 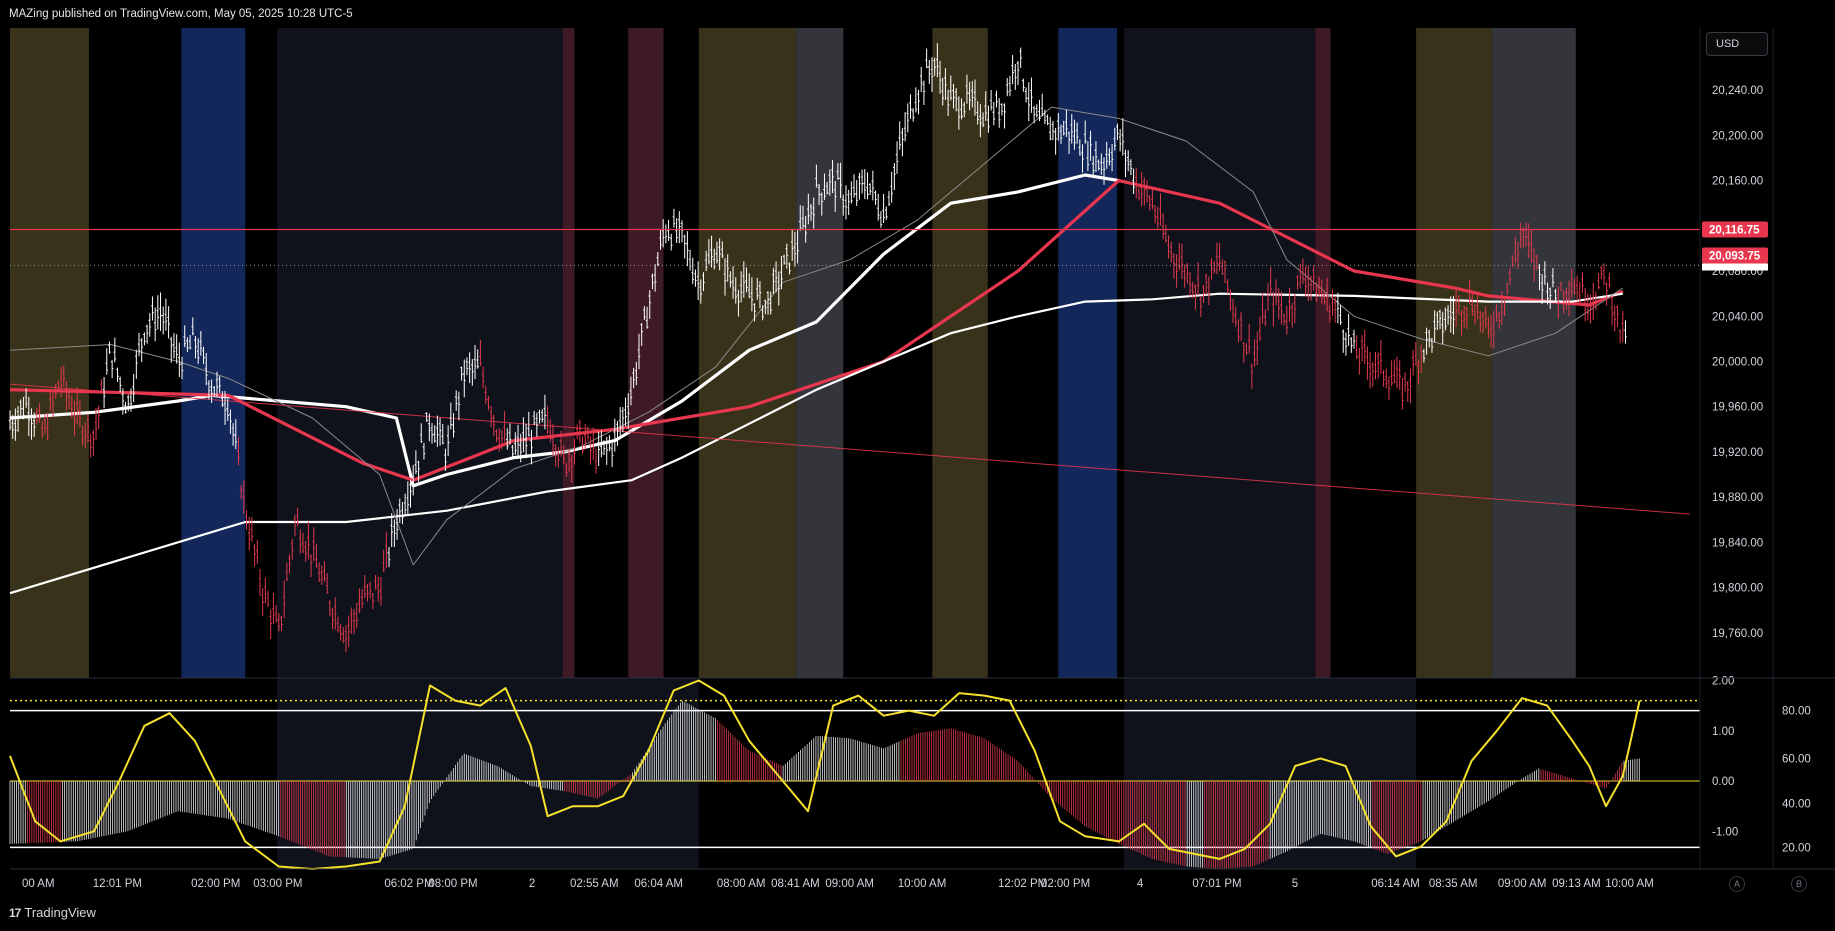 What do you see at coordinates (1140, 884) in the screenshot?
I see `time-axis-label: 4` at bounding box center [1140, 884].